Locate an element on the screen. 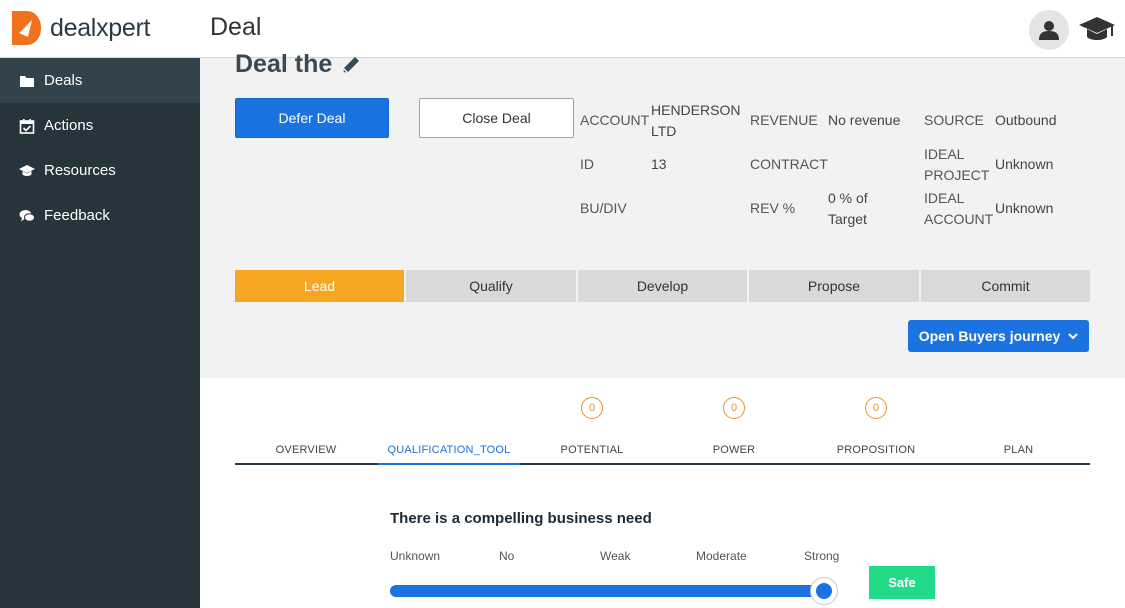  deal-title: Deal the is located at coordinates (298, 64).